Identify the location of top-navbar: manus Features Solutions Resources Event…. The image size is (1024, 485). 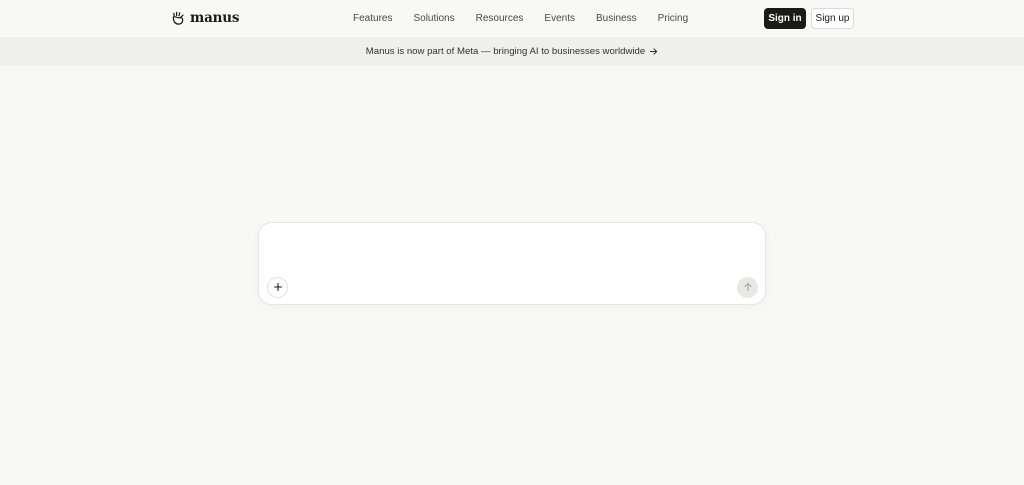
(512, 18).